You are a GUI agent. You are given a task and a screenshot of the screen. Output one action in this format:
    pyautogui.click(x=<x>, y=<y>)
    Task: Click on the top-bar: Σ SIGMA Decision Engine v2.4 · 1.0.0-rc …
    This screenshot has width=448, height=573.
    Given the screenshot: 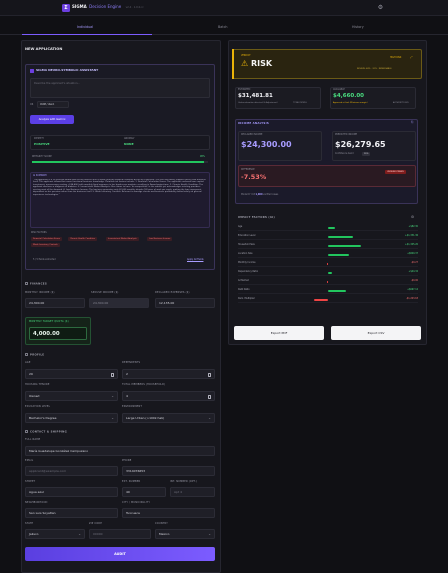 What is the action you would take?
    pyautogui.click(x=224, y=8)
    